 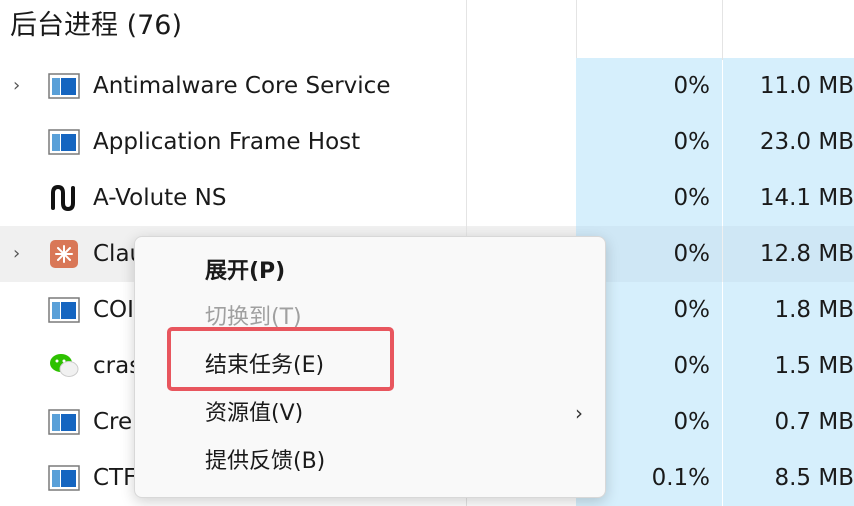 What do you see at coordinates (814, 366) in the screenshot?
I see `memory-value: 1.5 MB` at bounding box center [814, 366].